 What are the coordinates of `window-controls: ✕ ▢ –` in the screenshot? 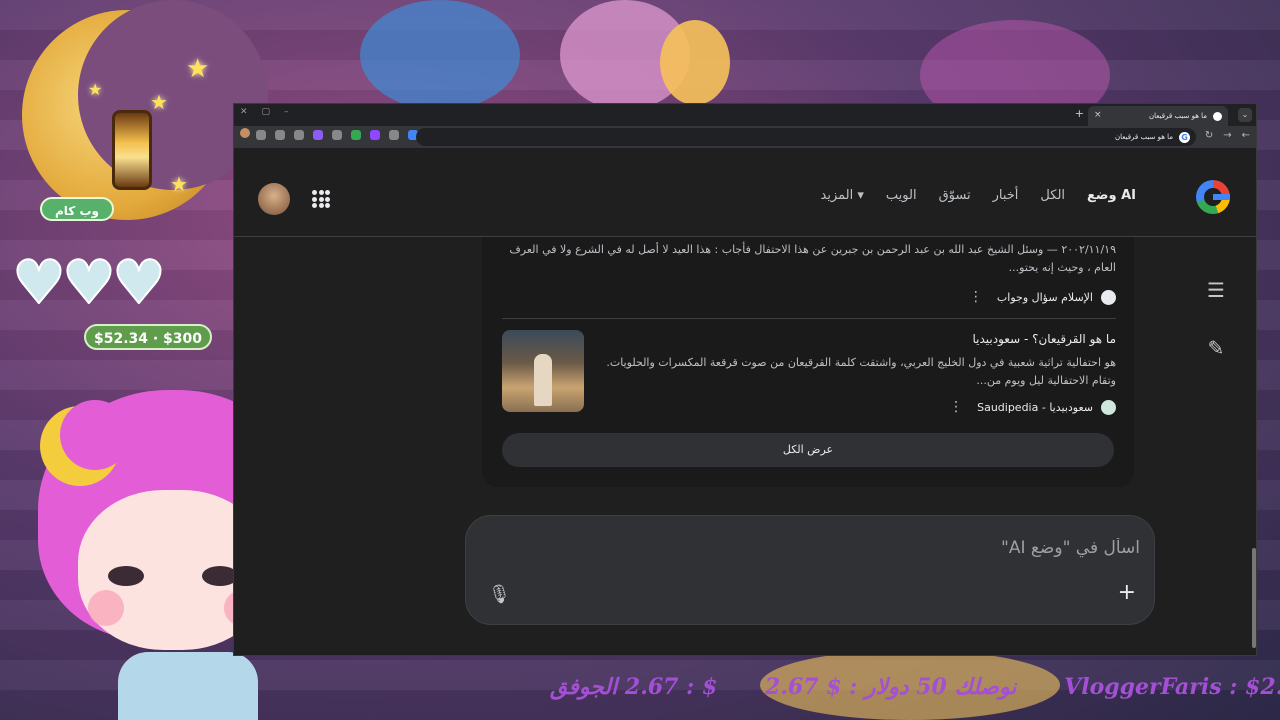 It's located at (264, 112).